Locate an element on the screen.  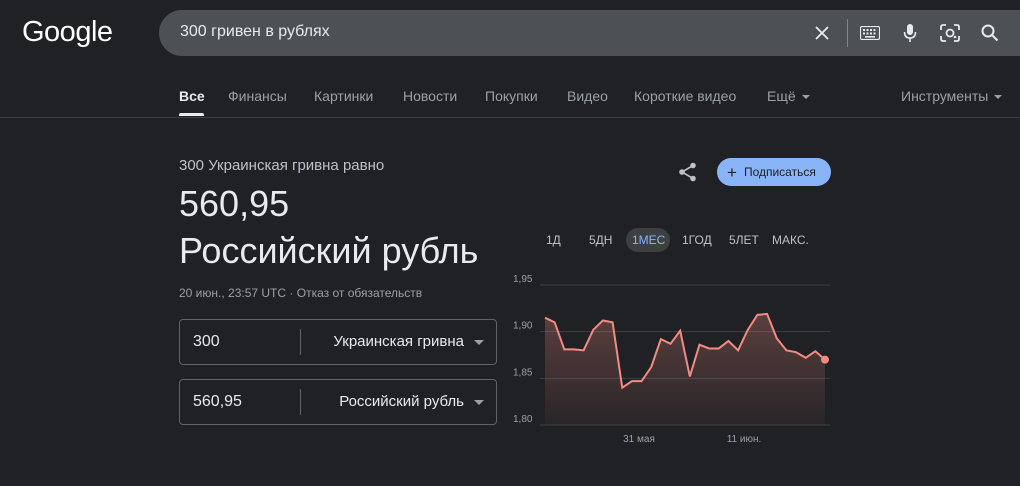
exchange-rate-chart: 1,95 1,90 1,85 1,80 31 мая 11 июн. is located at coordinates (670, 360).